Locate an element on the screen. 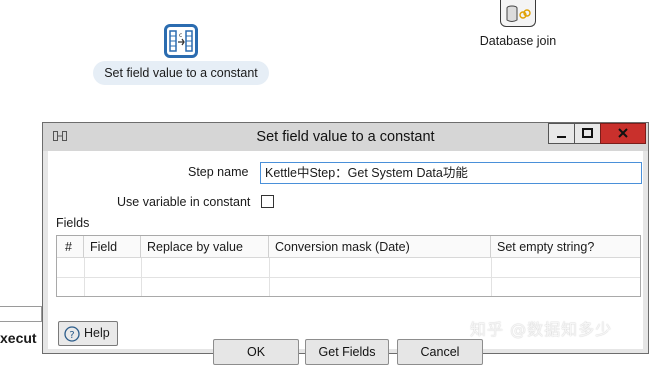  cancel-button: Cancel is located at coordinates (440, 352).